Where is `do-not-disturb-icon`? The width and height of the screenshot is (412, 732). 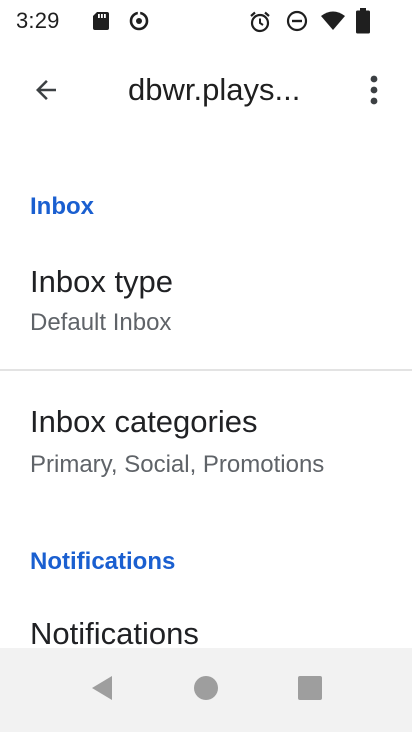
do-not-disturb-icon is located at coordinates (297, 21).